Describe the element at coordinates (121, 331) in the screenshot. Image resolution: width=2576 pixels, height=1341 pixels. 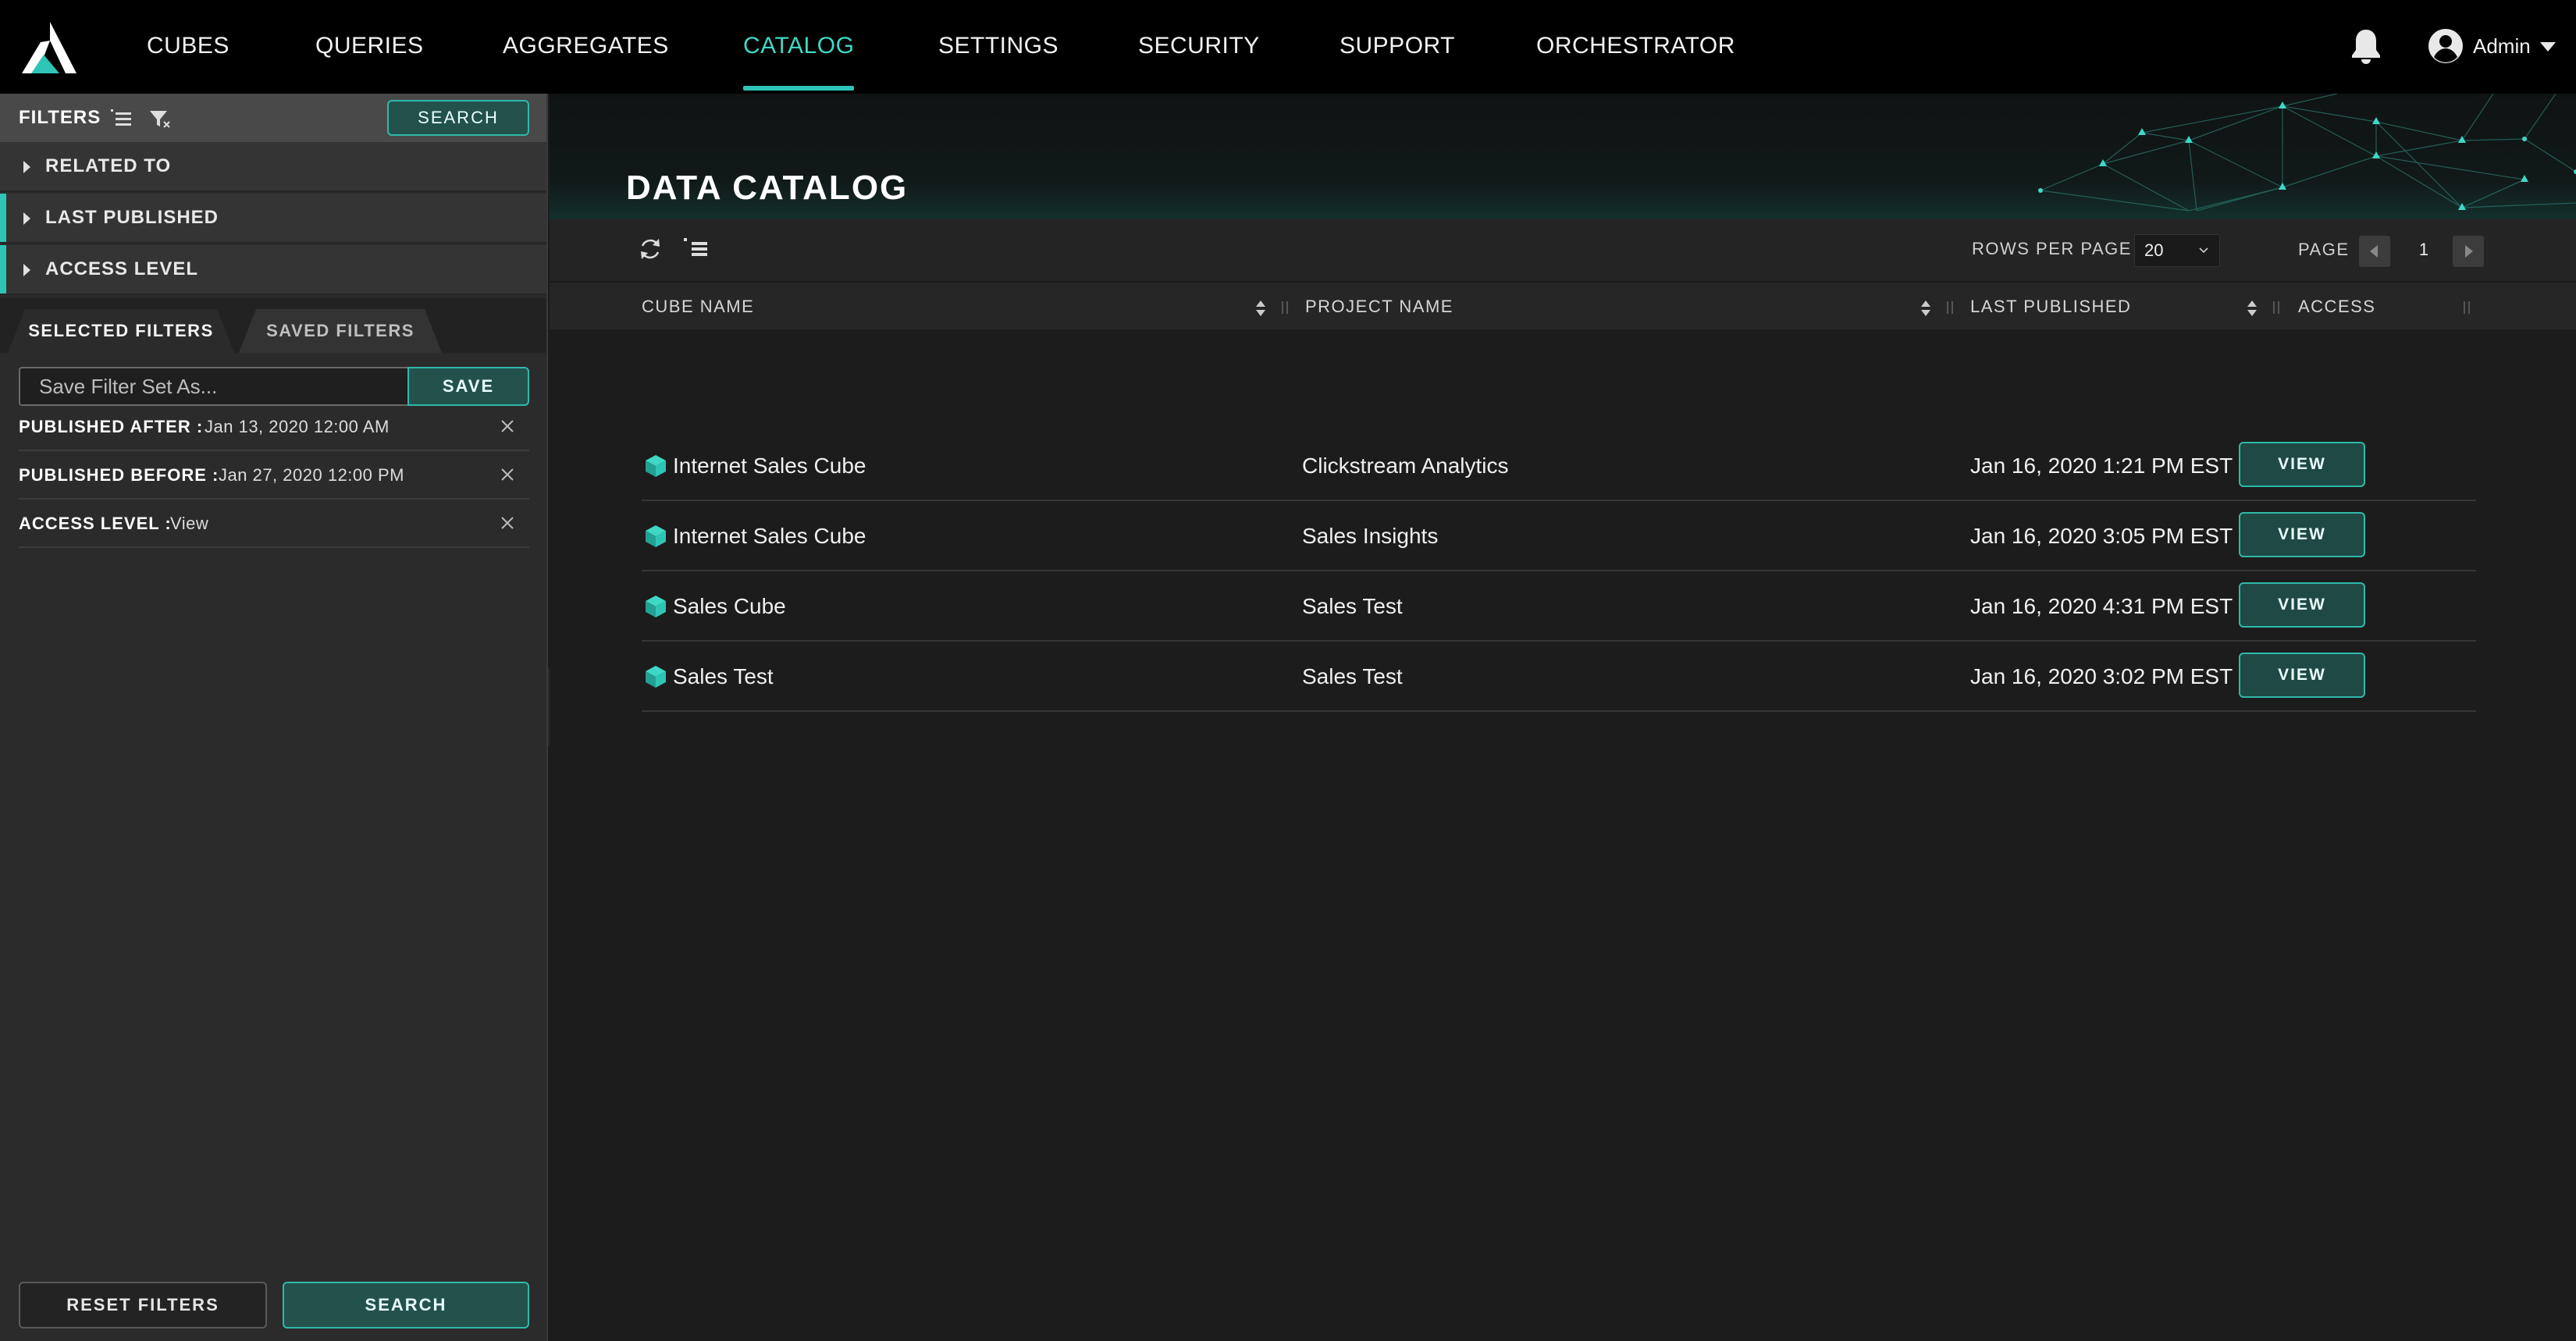
I see `tab-selected-filters: SELECTED FILTERS` at that location.